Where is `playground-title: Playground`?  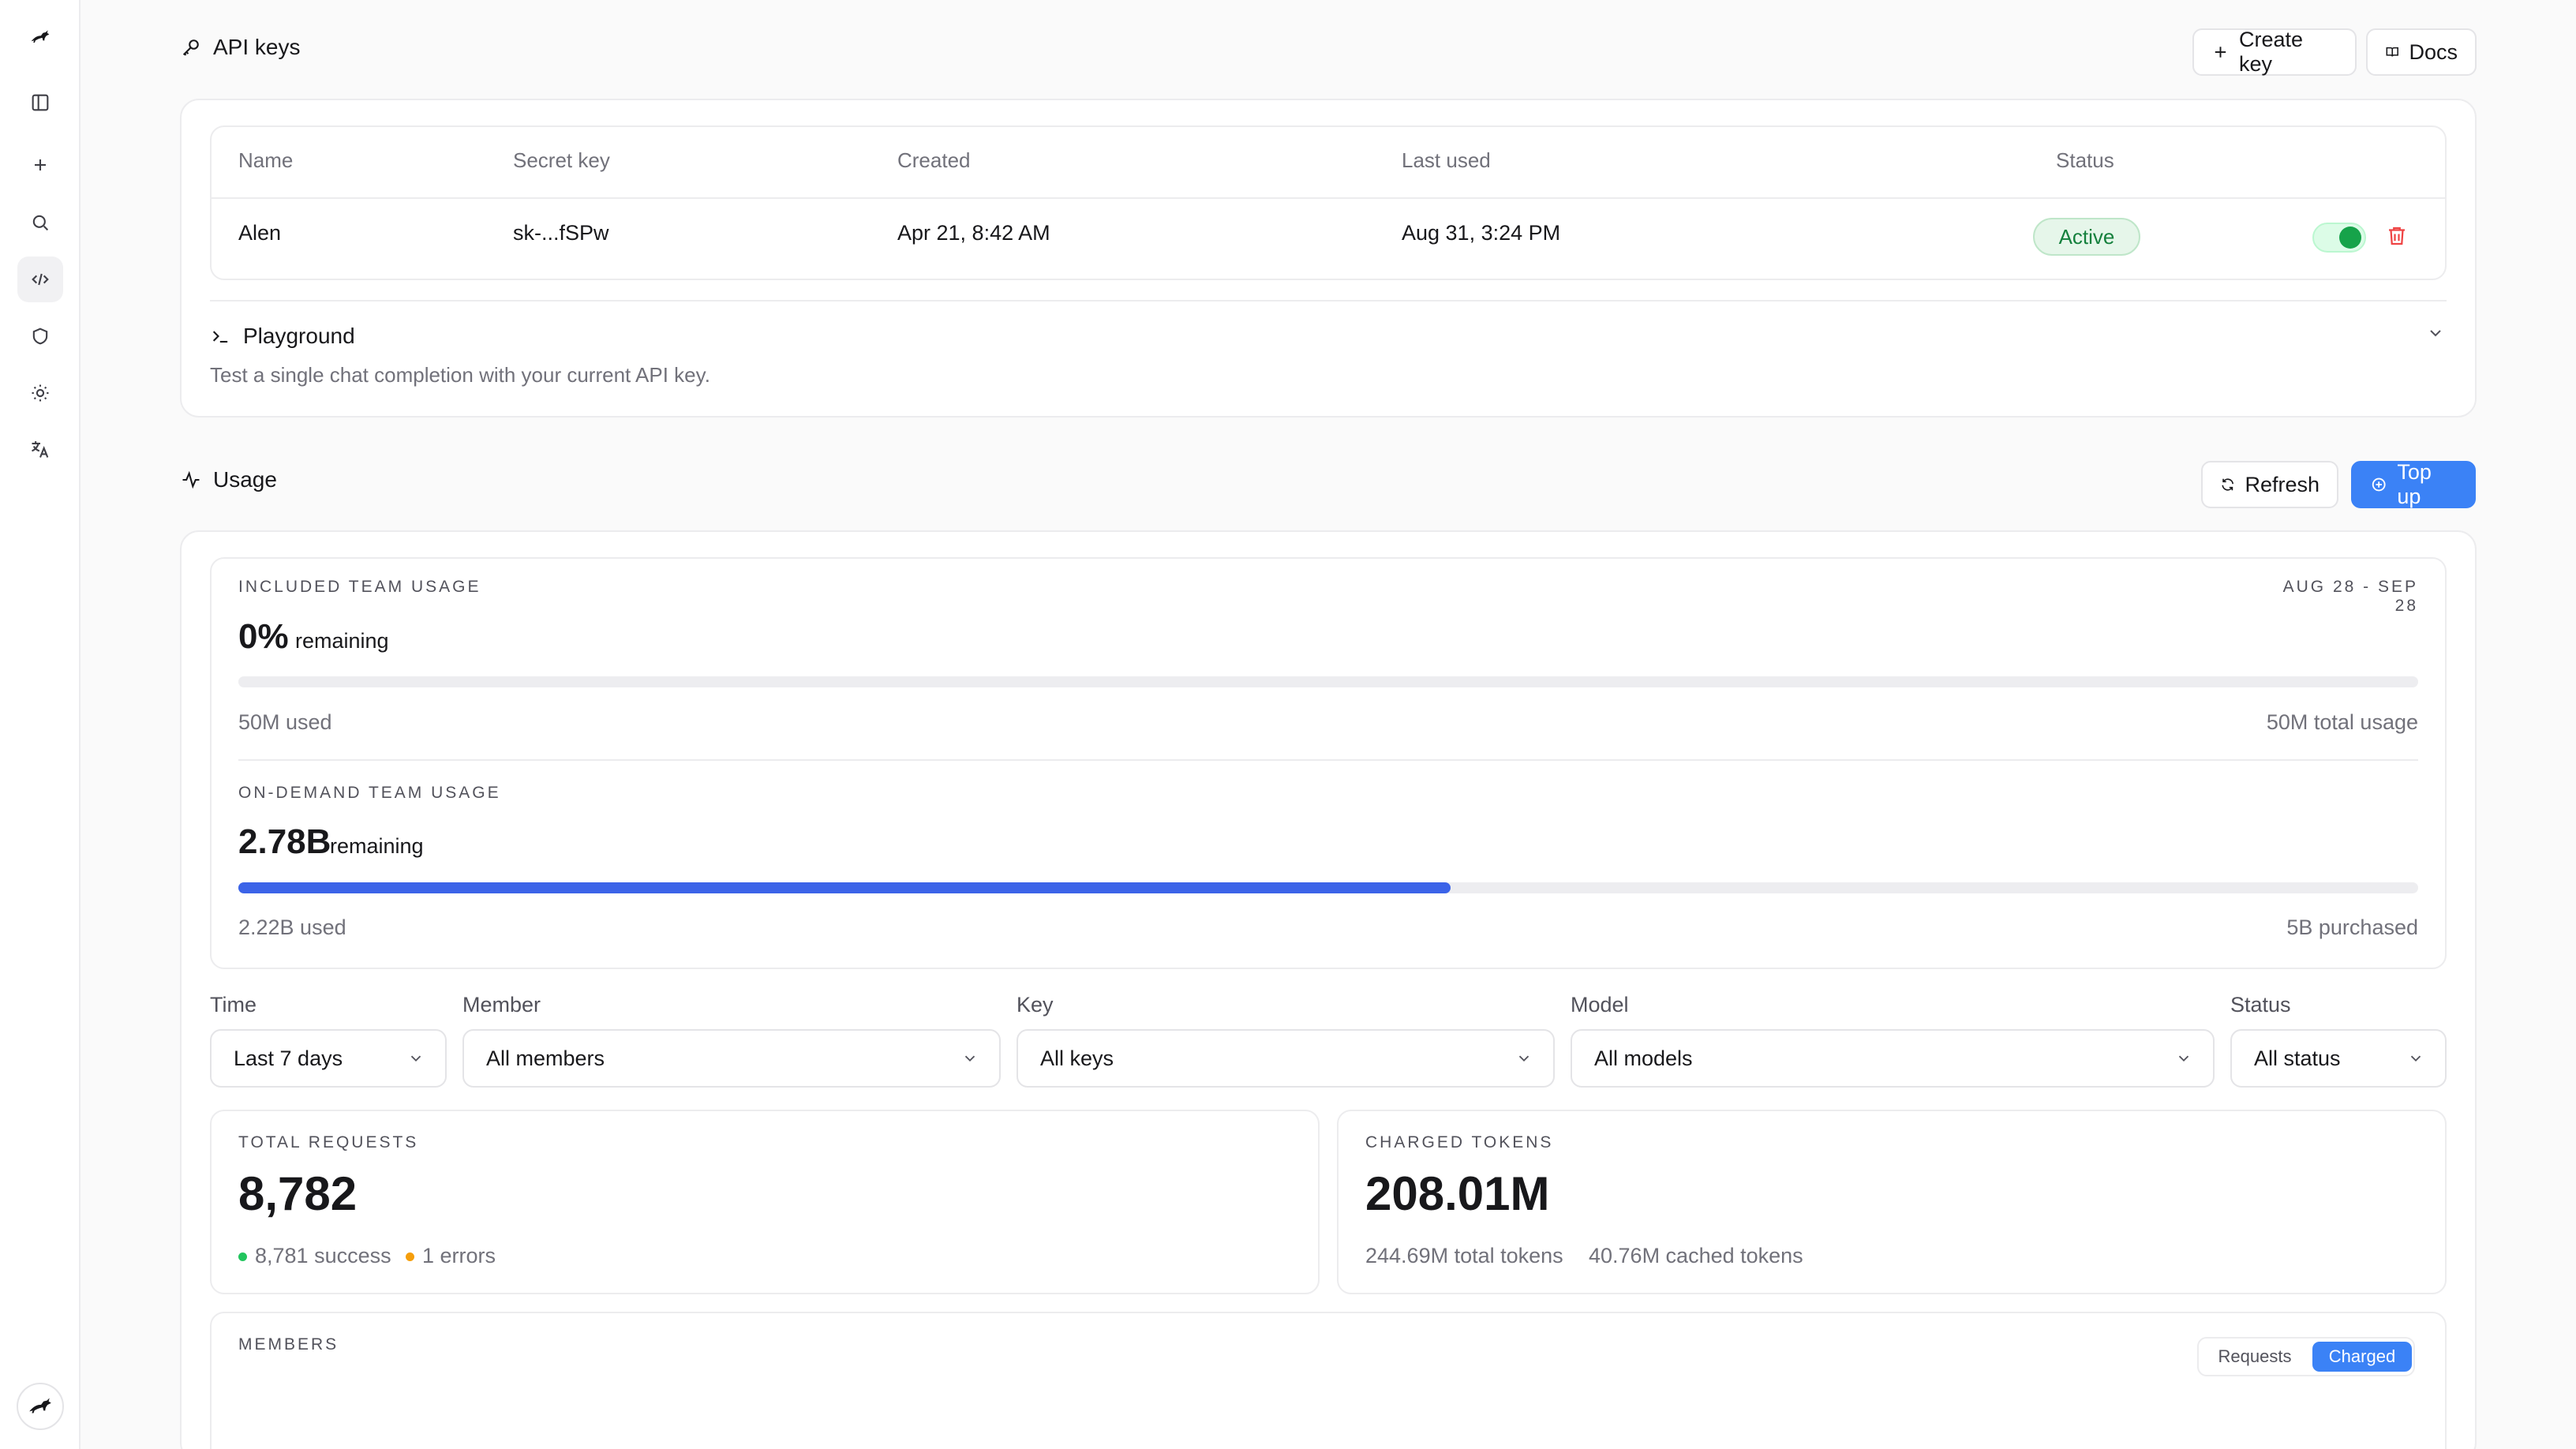
playground-title: Playground is located at coordinates (299, 336).